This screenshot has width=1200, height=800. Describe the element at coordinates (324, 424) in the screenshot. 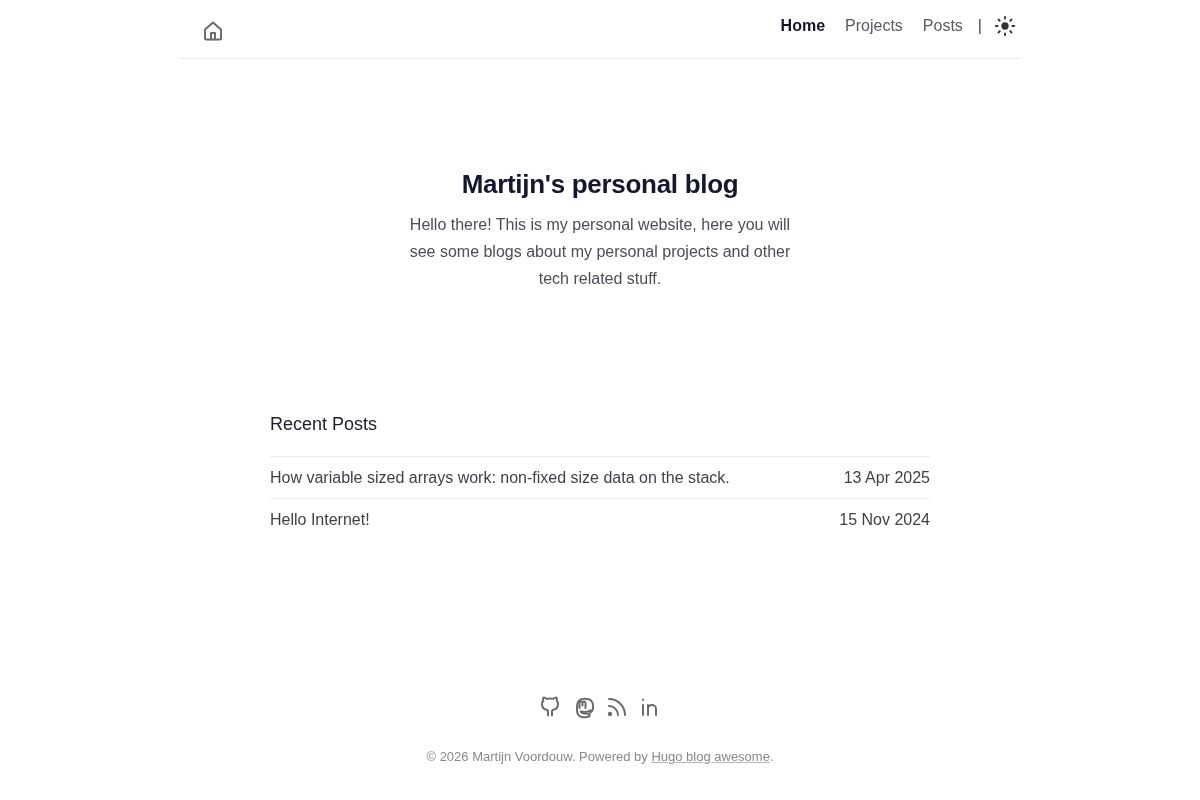

I see `section-heading: Recent Posts` at that location.